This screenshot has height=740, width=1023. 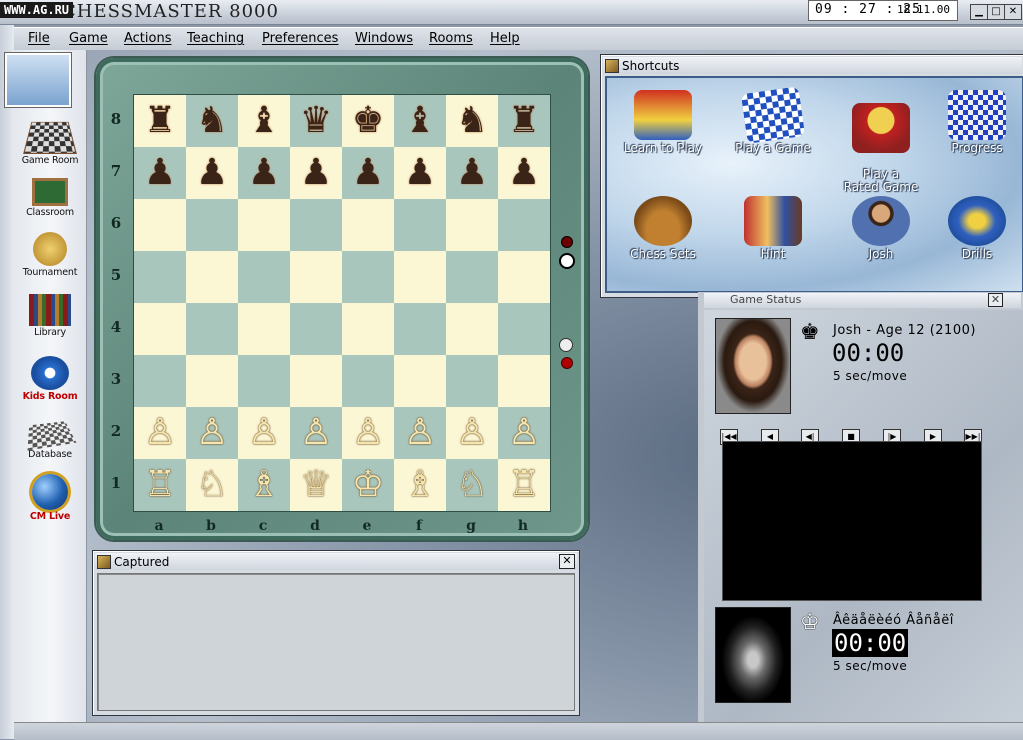 I want to click on square-b7: ♟, so click(x=212, y=173).